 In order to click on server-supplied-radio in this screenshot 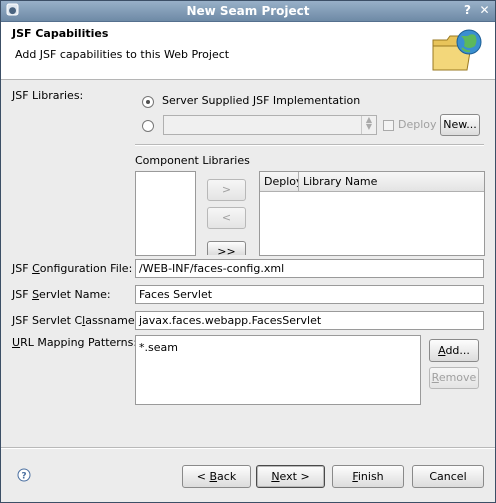, I will do `click(148, 102)`.